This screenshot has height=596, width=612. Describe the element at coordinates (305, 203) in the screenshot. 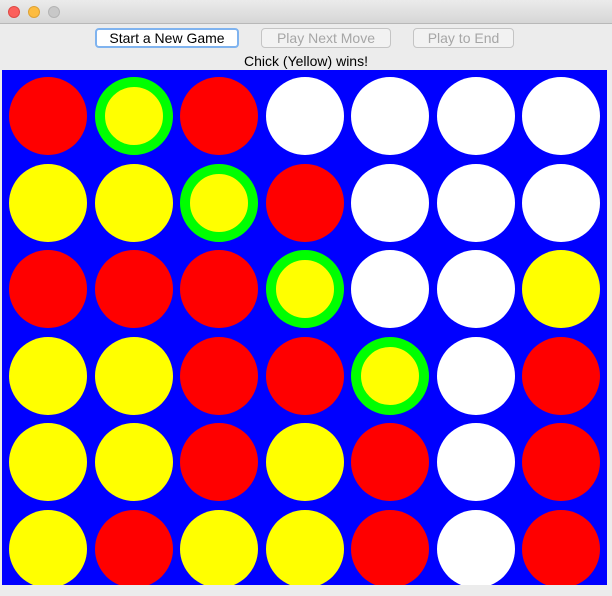

I see `board-cell-r1-c3` at that location.